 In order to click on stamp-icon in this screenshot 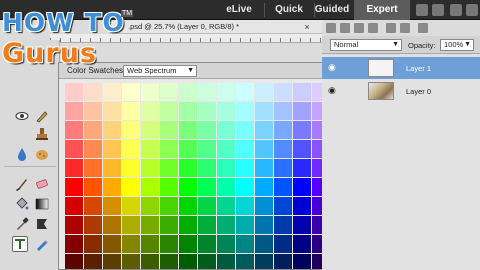, I will do `click(42, 134)`.